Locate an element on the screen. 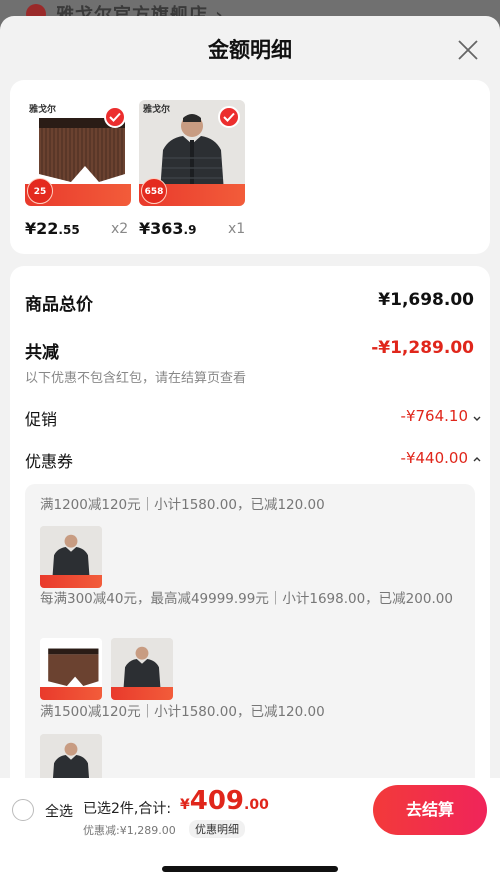 The image size is (500, 883). sheet-header: 金额明细 is located at coordinates (250, 48).